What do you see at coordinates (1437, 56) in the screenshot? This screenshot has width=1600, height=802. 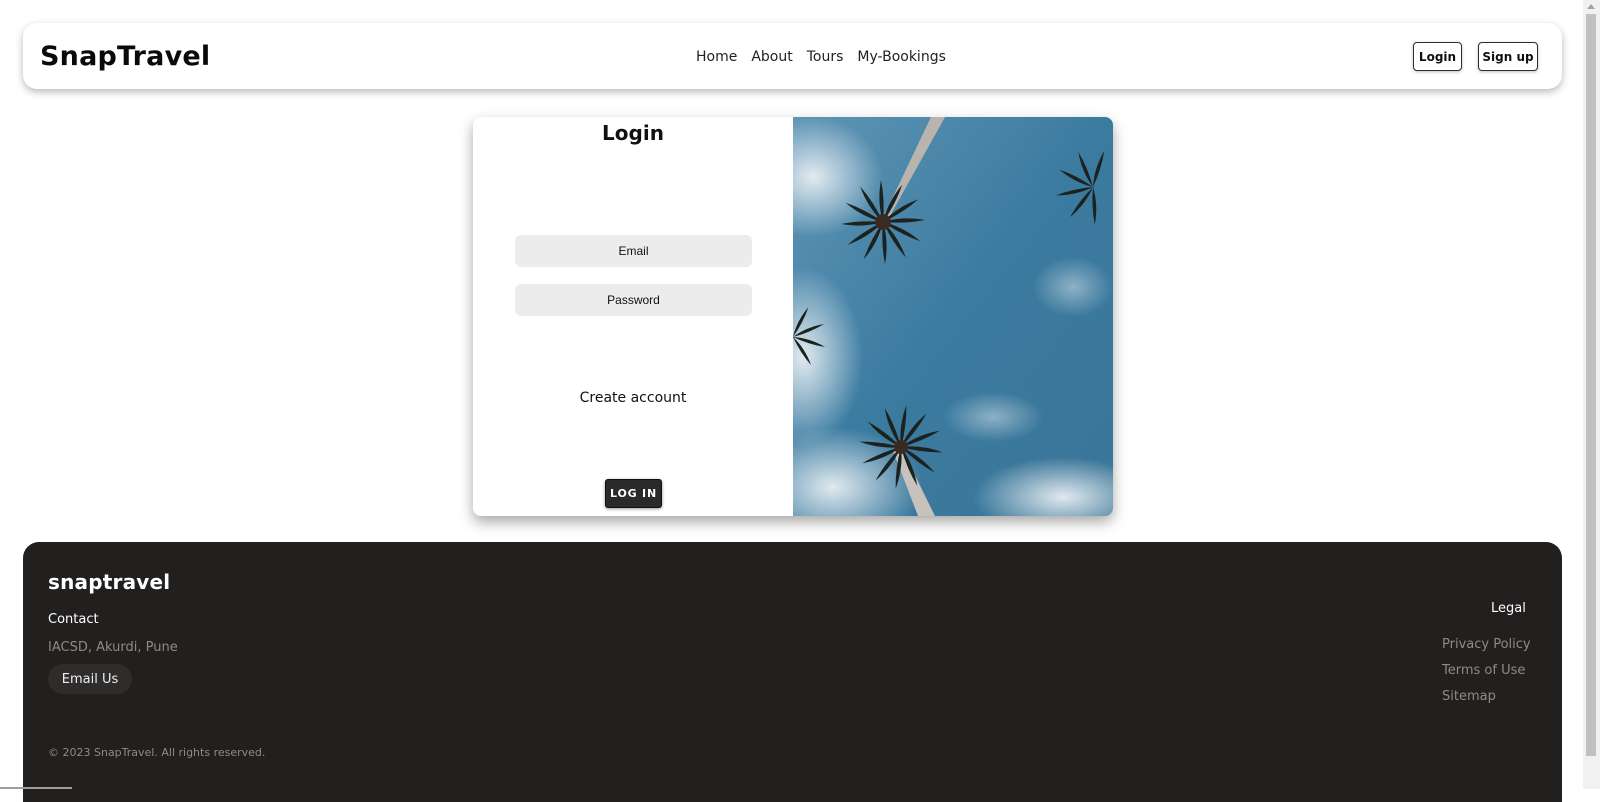 I see `login-button: Login` at bounding box center [1437, 56].